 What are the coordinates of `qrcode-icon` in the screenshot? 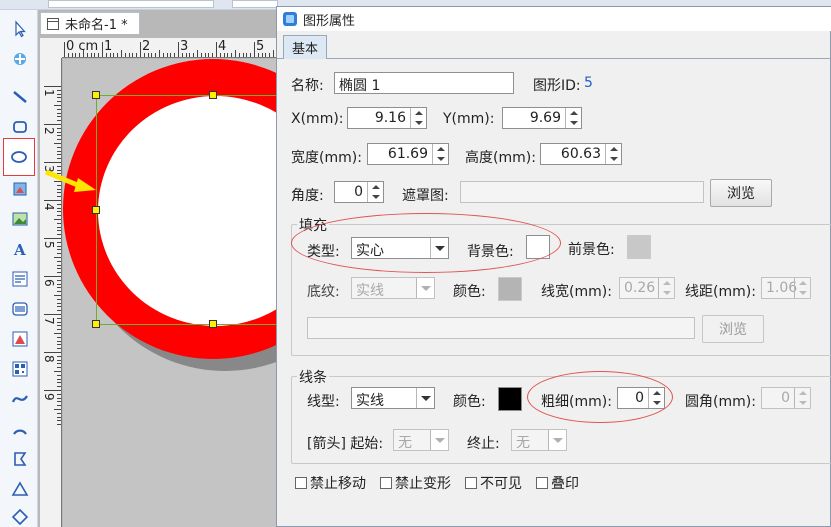 It's located at (20, 369).